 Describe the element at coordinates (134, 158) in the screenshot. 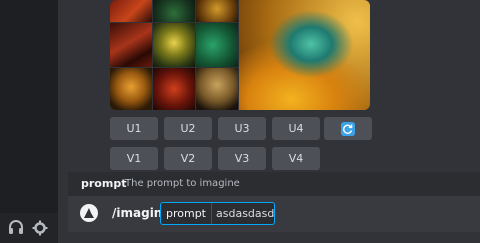

I see `variation-button-1: V1` at that location.